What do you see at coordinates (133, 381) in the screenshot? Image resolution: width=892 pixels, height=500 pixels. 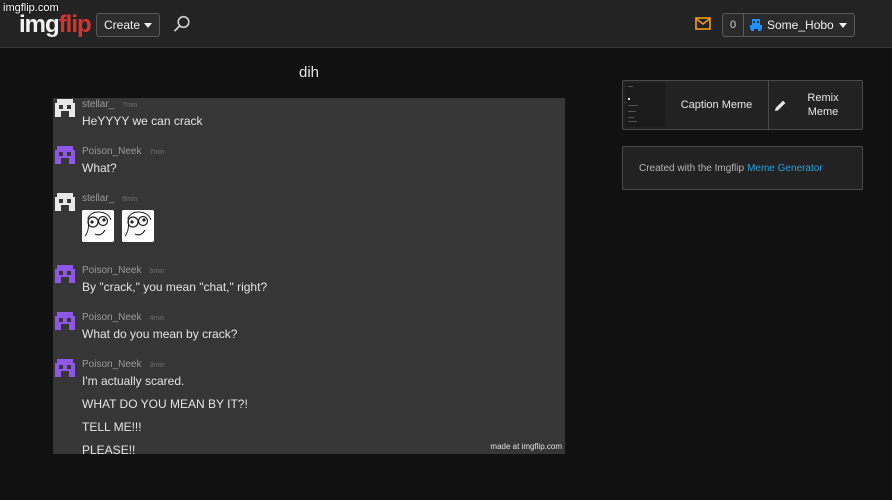 I see `message-text: I'm actually scared.` at bounding box center [133, 381].